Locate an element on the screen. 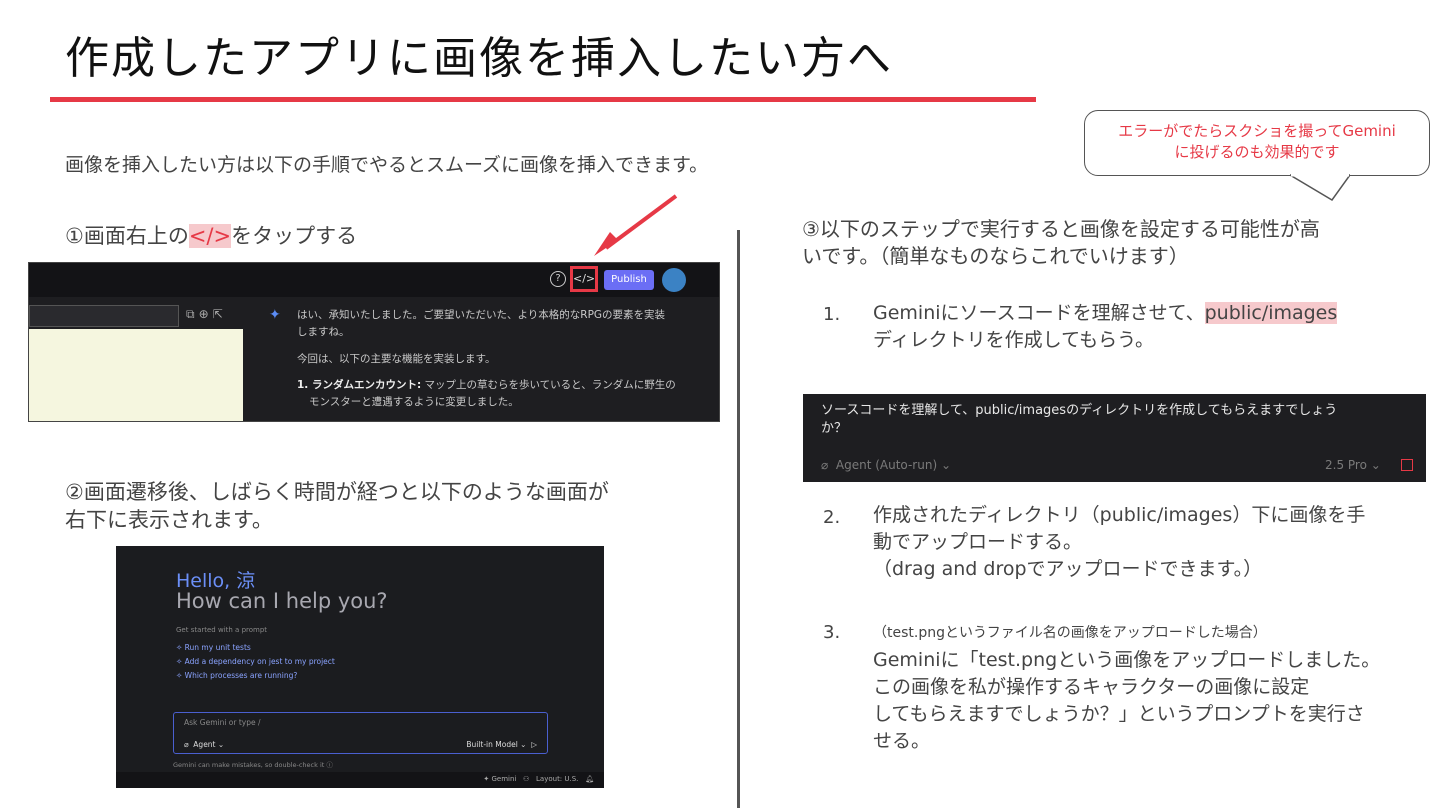 The height and width of the screenshot is (810, 1440). item-2-line-2: 動でアップロードする。 is located at coordinates (978, 542).